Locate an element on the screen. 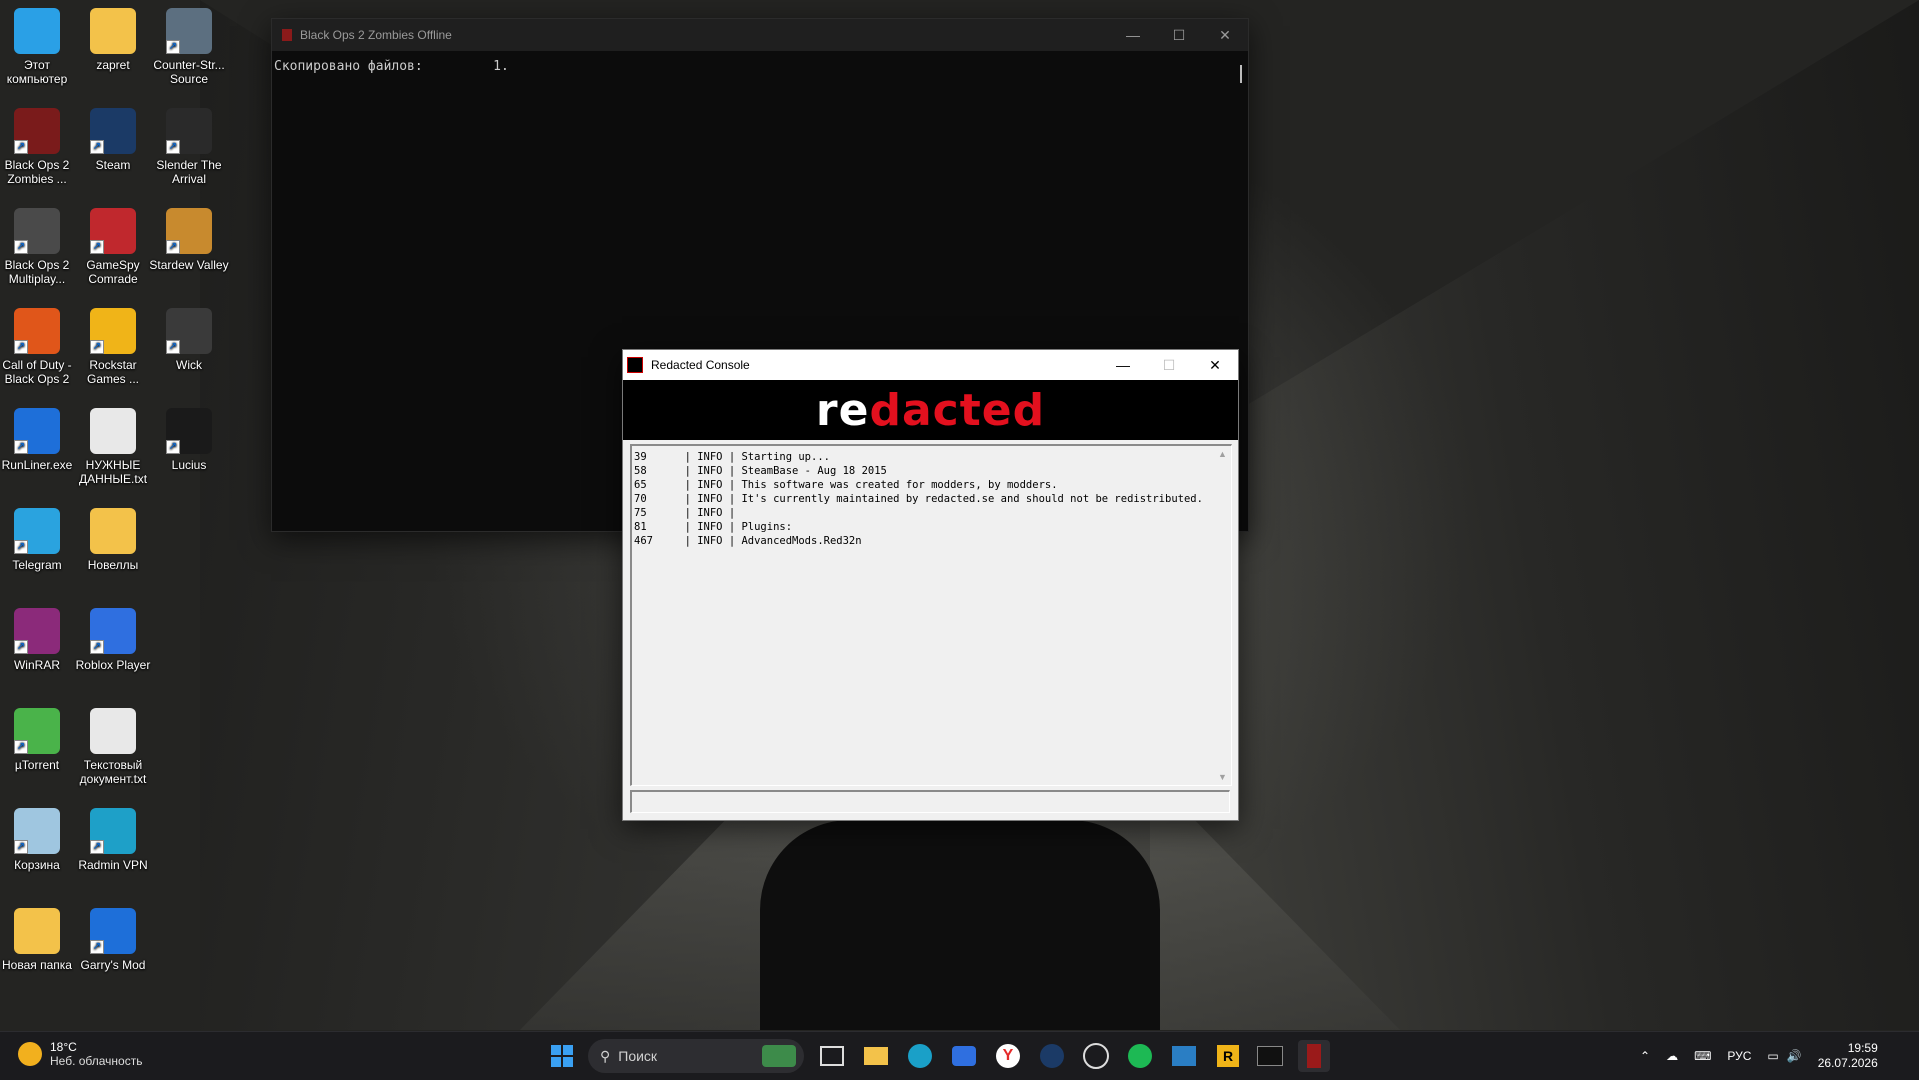 Image resolution: width=1919 pixels, height=1080 pixels. scroll-down-icon: ▼ is located at coordinates (1222, 777).